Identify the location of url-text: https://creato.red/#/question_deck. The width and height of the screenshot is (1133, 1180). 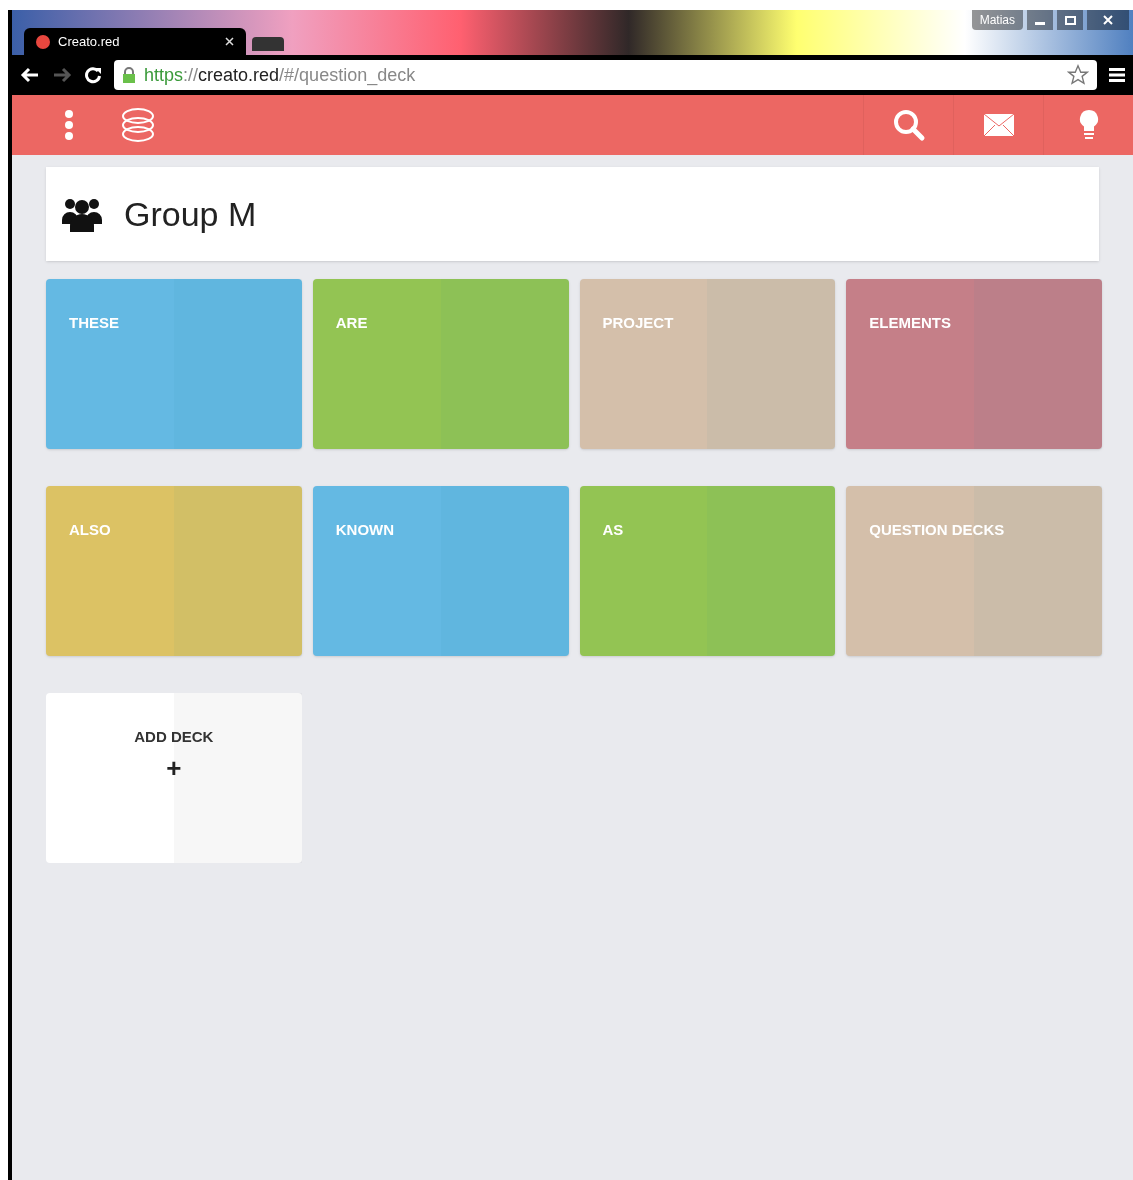
(280, 75).